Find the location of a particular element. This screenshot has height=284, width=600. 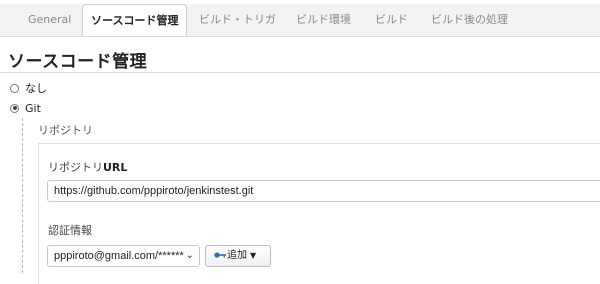

tab-source-code-management: ソースコード管理 is located at coordinates (135, 20).